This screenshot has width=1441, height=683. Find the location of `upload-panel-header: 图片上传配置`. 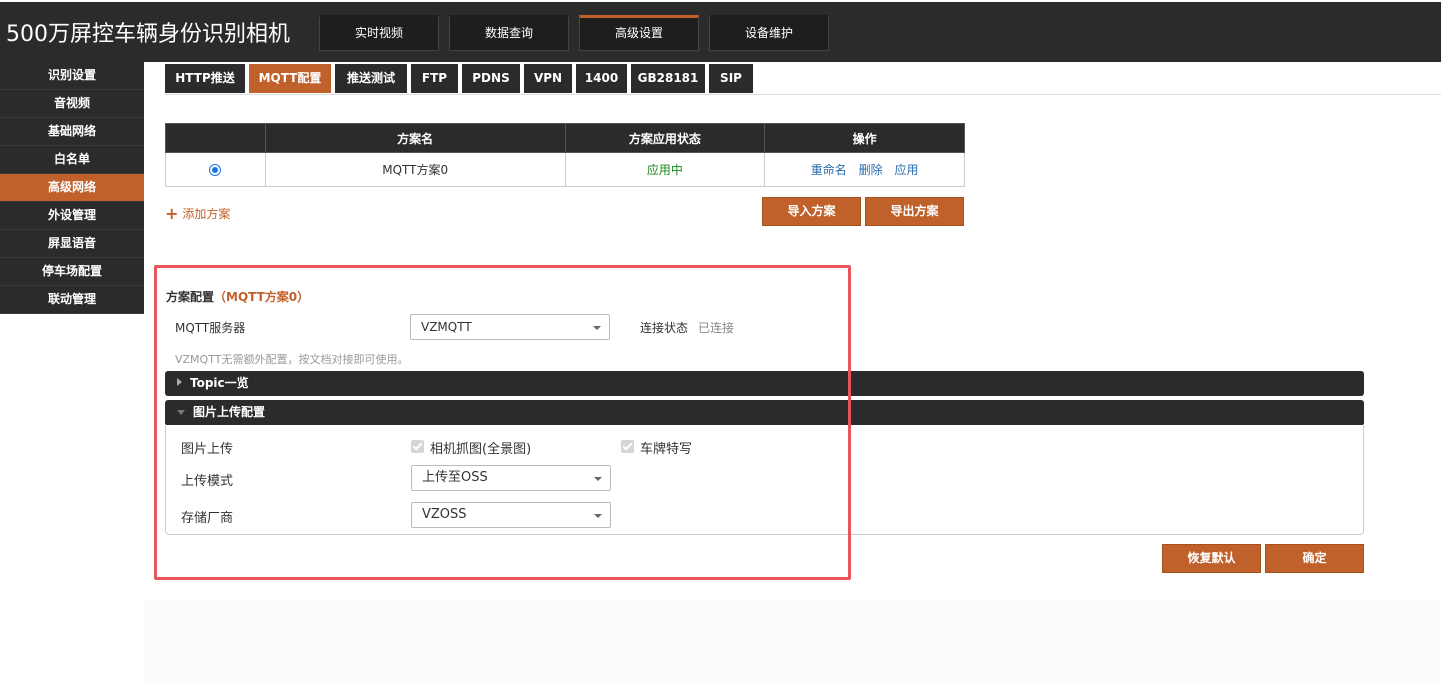

upload-panel-header: 图片上传配置 is located at coordinates (764, 412).